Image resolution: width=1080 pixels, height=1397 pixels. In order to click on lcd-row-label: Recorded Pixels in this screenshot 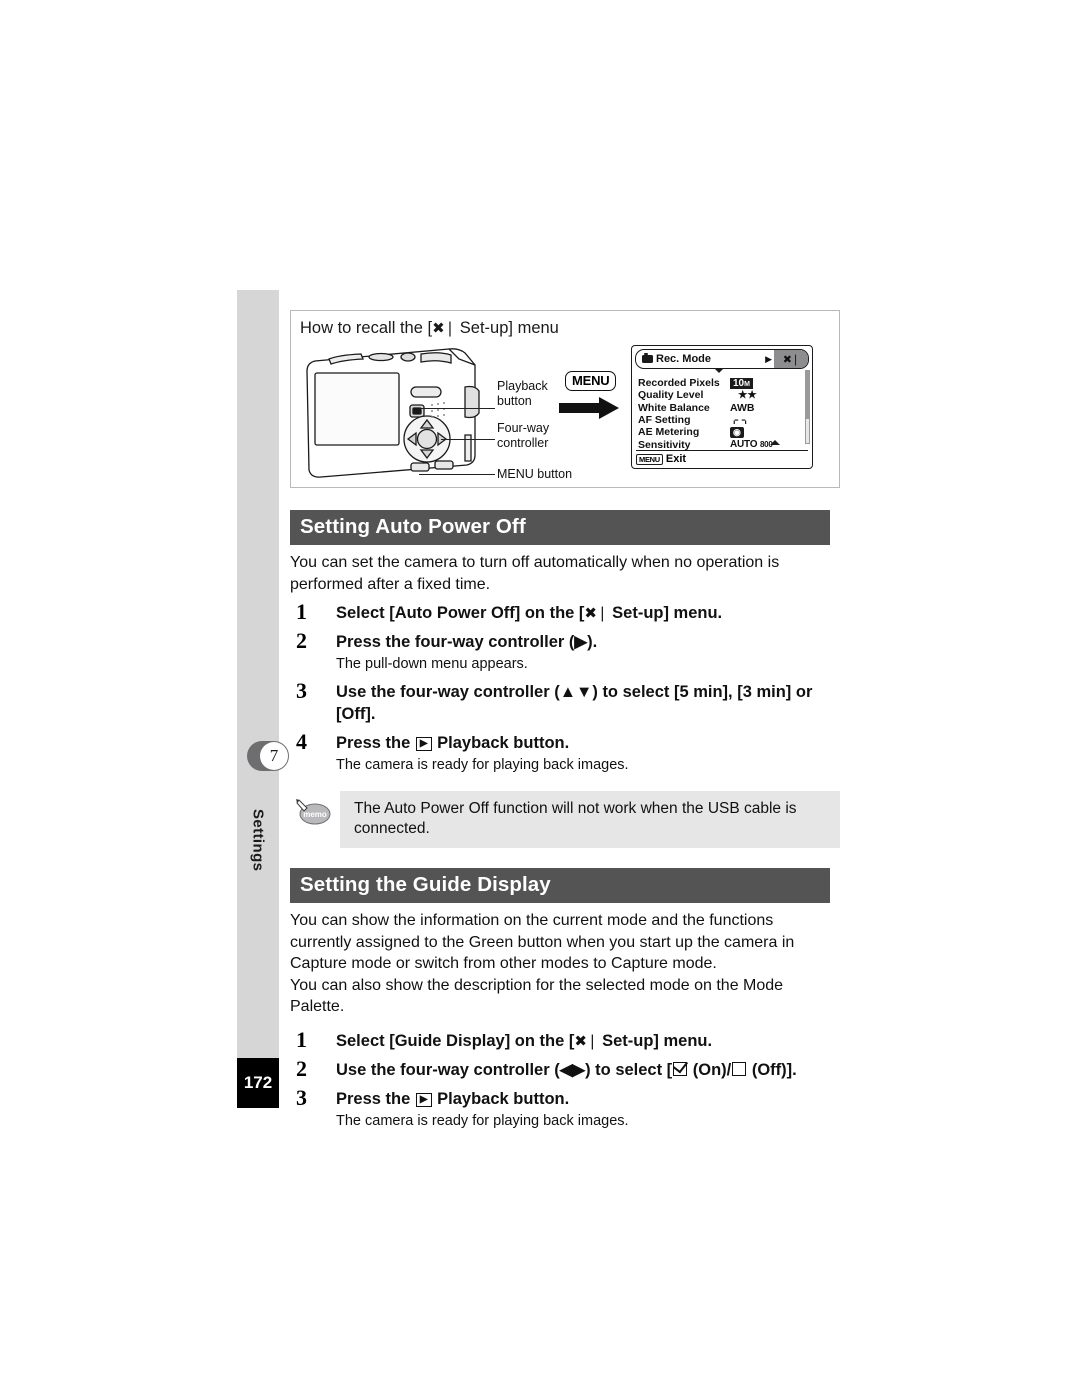, I will do `click(679, 383)`.